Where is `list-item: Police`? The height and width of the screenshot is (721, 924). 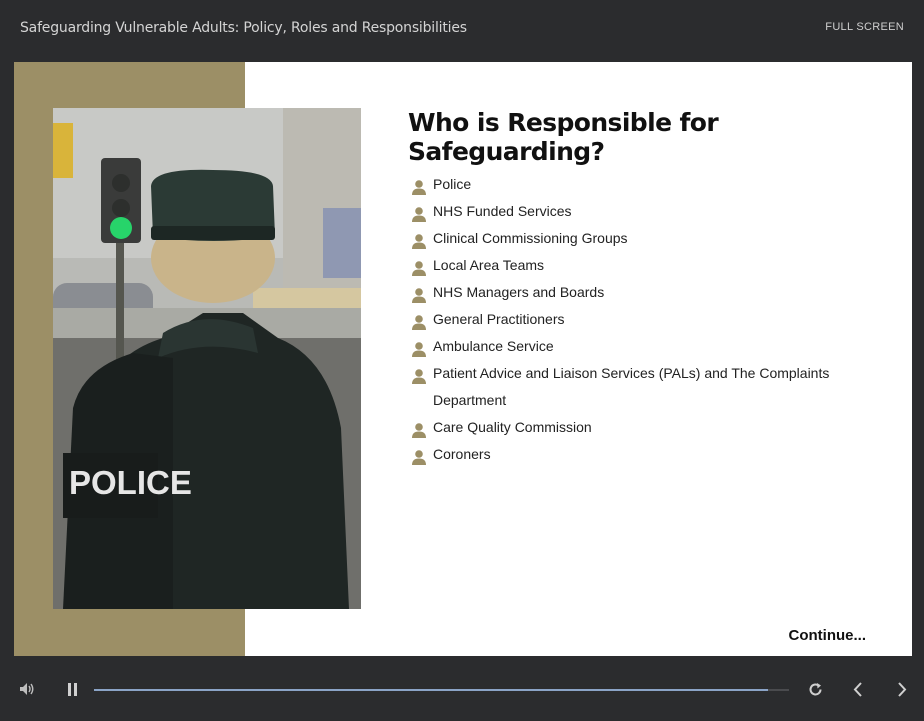
list-item: Police is located at coordinates (631, 184).